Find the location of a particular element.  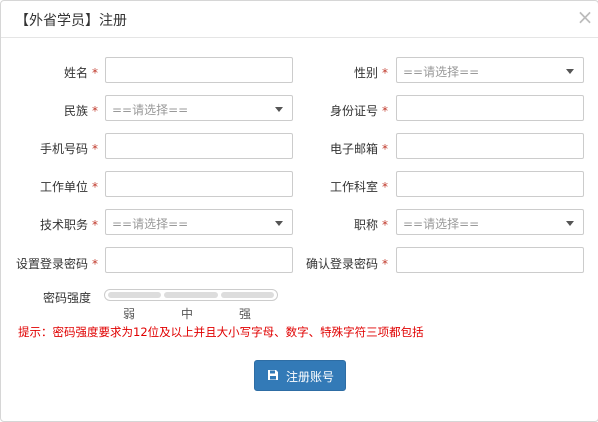

phone-label: 手机号码 * is located at coordinates (68, 149).